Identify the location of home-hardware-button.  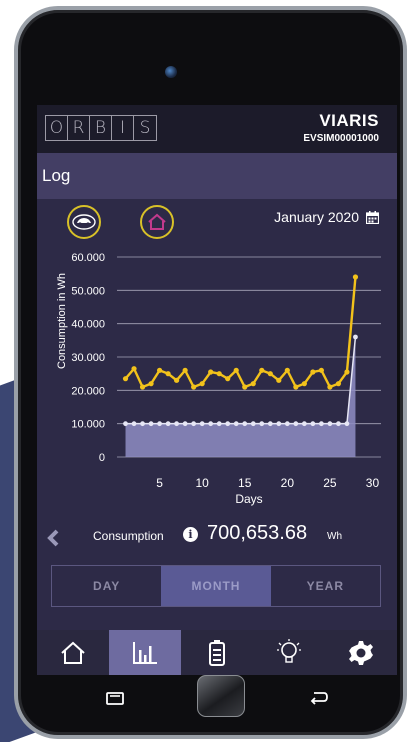
(221, 696).